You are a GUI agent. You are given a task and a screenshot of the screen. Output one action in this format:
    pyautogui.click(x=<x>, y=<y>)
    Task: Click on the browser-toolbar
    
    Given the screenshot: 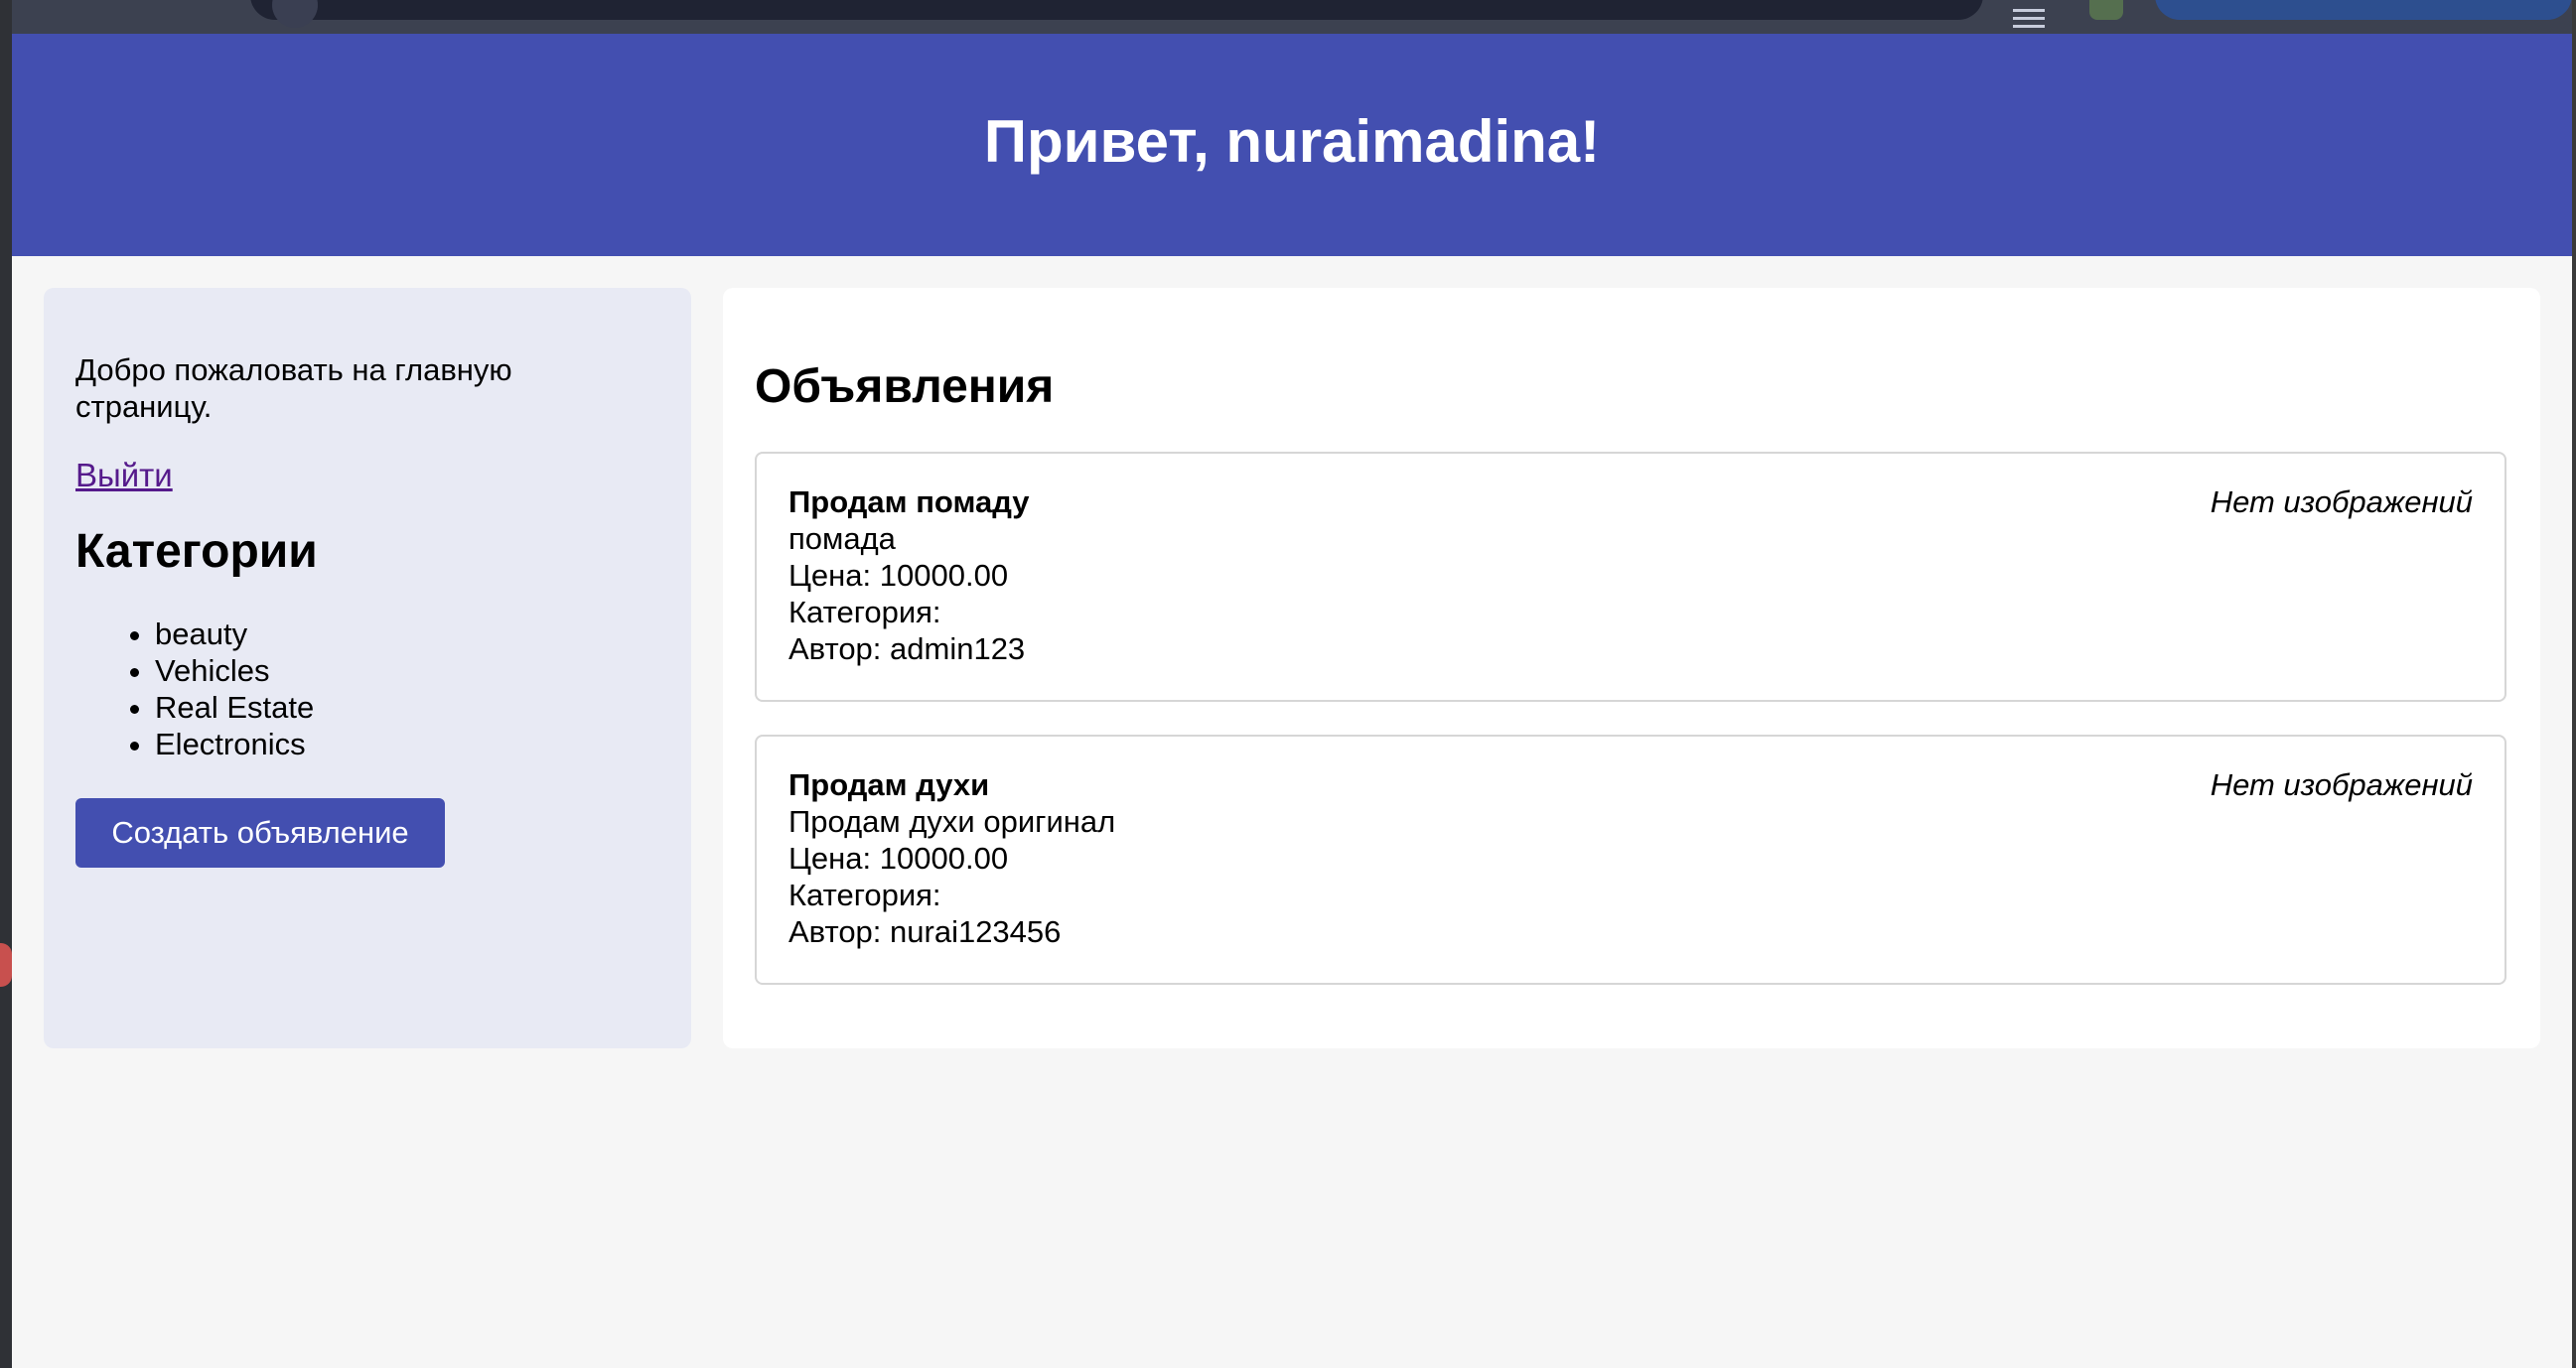 What is the action you would take?
    pyautogui.click(x=1292, y=17)
    